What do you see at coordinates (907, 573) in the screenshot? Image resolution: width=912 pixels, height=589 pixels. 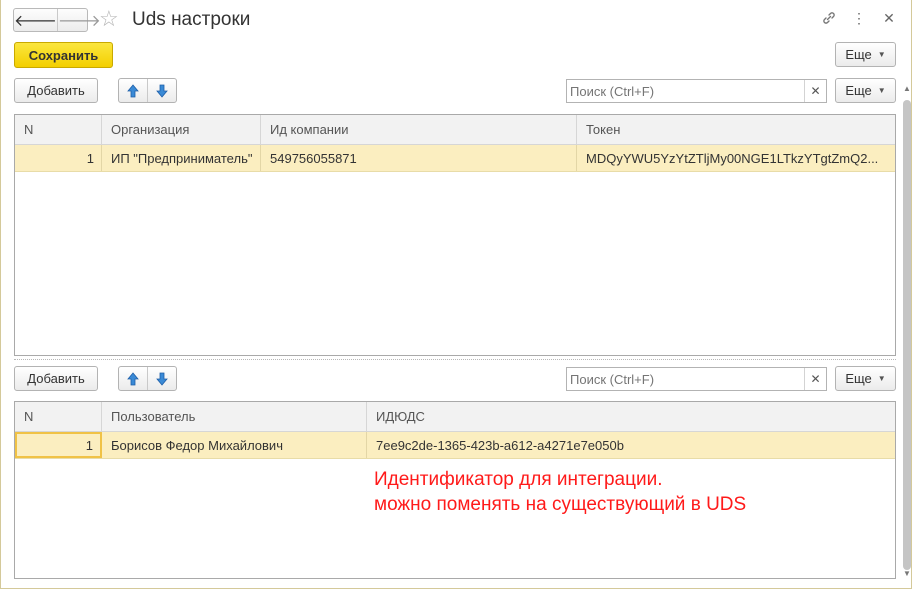 I see `scroll-down-icon: ▼` at bounding box center [907, 573].